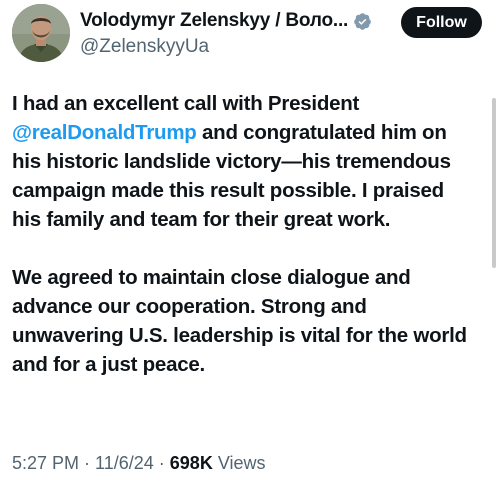 This screenshot has width=500, height=486. I want to click on avatar-image, so click(41, 33).